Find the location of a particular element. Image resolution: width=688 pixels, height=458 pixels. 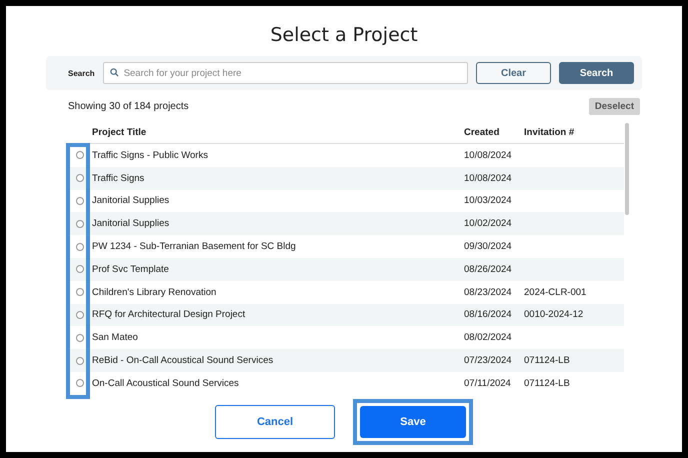

clear-button: Clear is located at coordinates (513, 73).